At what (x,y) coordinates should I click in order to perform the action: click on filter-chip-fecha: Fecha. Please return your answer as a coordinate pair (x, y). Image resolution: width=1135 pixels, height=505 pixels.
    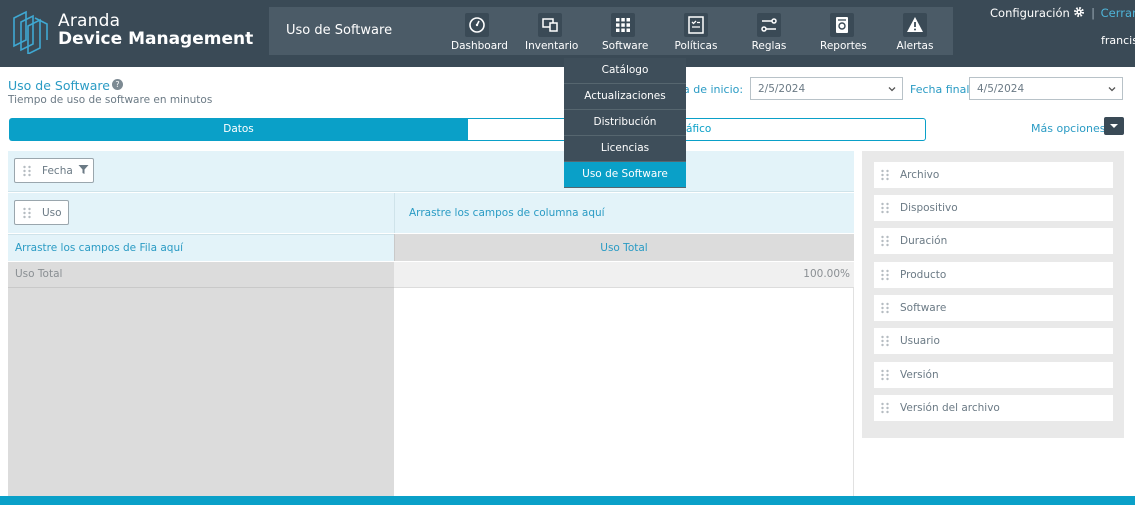
    Looking at the image, I should click on (54, 170).